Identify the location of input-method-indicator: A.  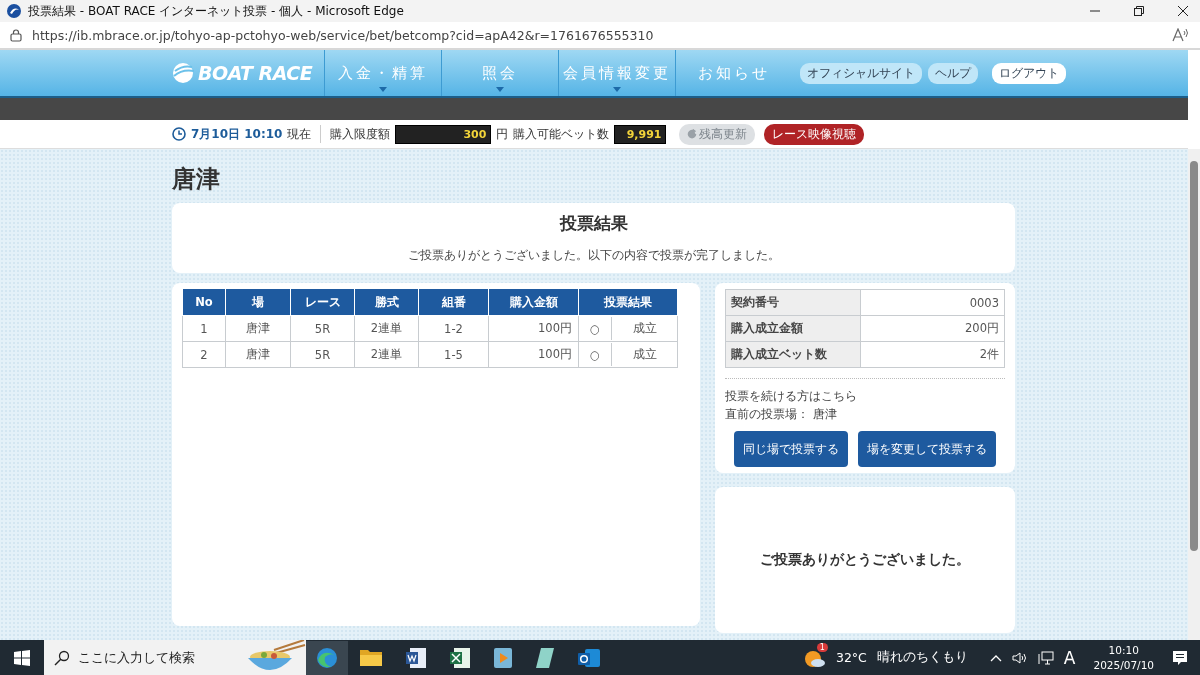
(1069, 657).